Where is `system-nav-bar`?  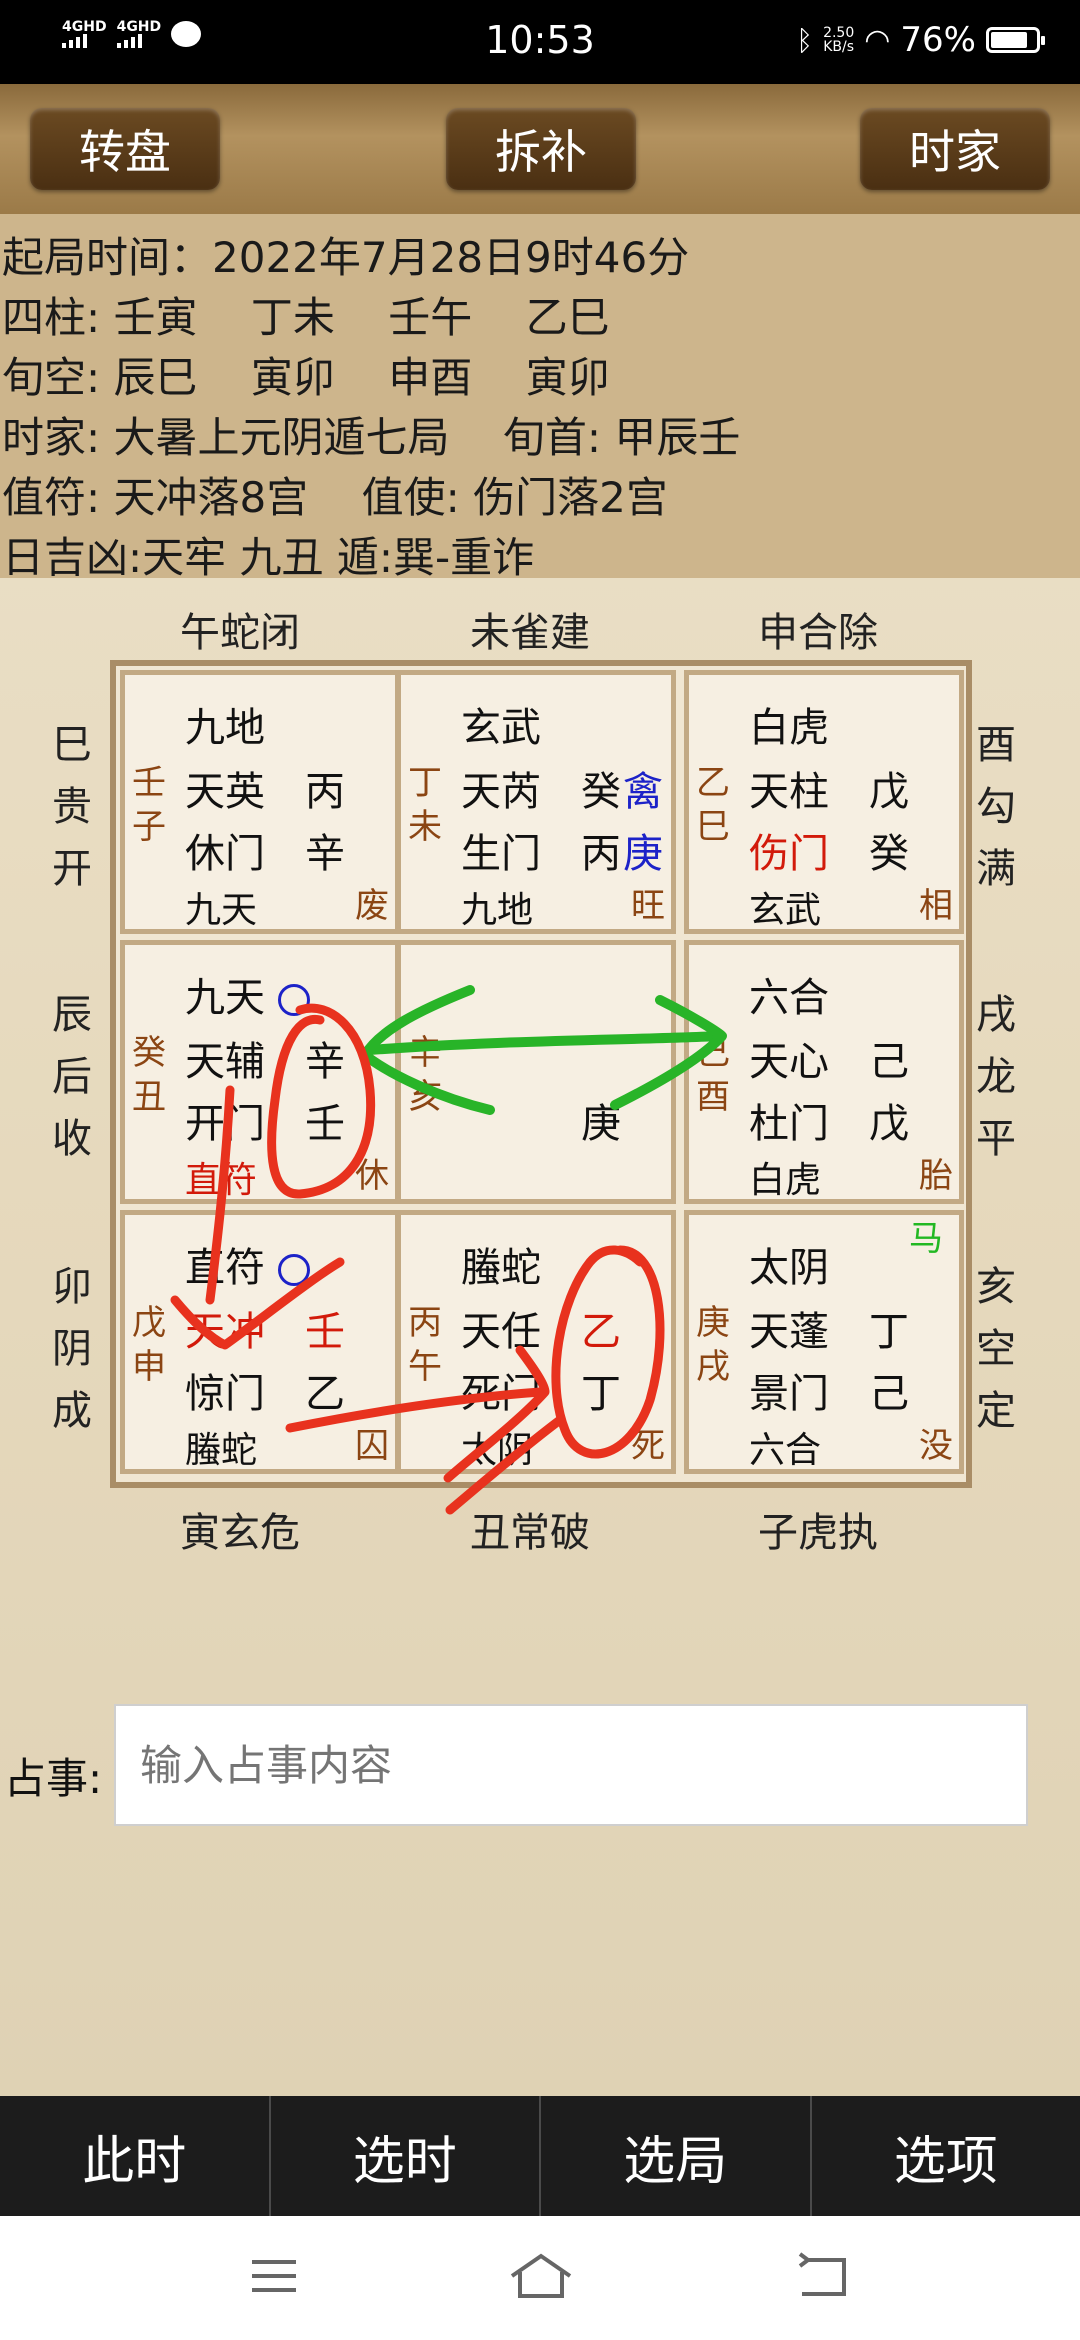
system-nav-bar is located at coordinates (540, 2278).